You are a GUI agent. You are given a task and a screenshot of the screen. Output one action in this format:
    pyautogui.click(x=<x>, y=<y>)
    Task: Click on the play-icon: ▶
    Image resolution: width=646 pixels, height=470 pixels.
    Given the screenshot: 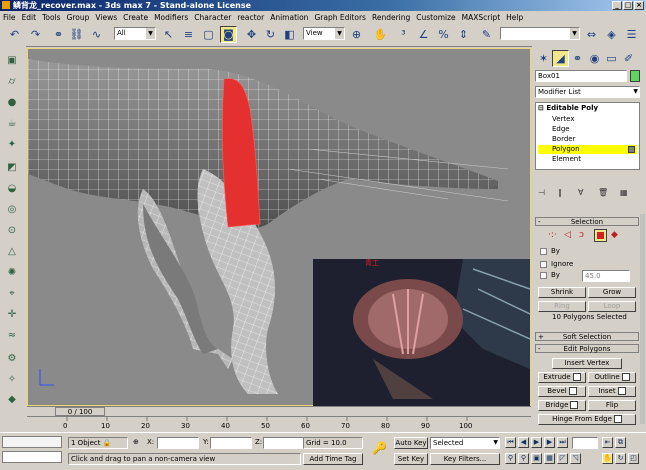 What is the action you would take?
    pyautogui.click(x=536, y=442)
    